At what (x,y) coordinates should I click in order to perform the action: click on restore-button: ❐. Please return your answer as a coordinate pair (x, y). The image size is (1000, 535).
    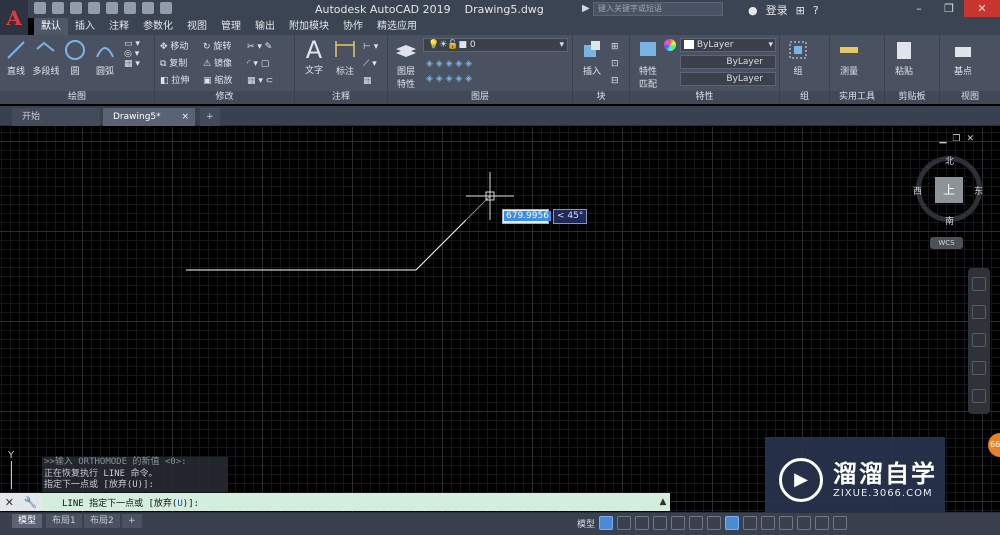
    Looking at the image, I should click on (949, 8).